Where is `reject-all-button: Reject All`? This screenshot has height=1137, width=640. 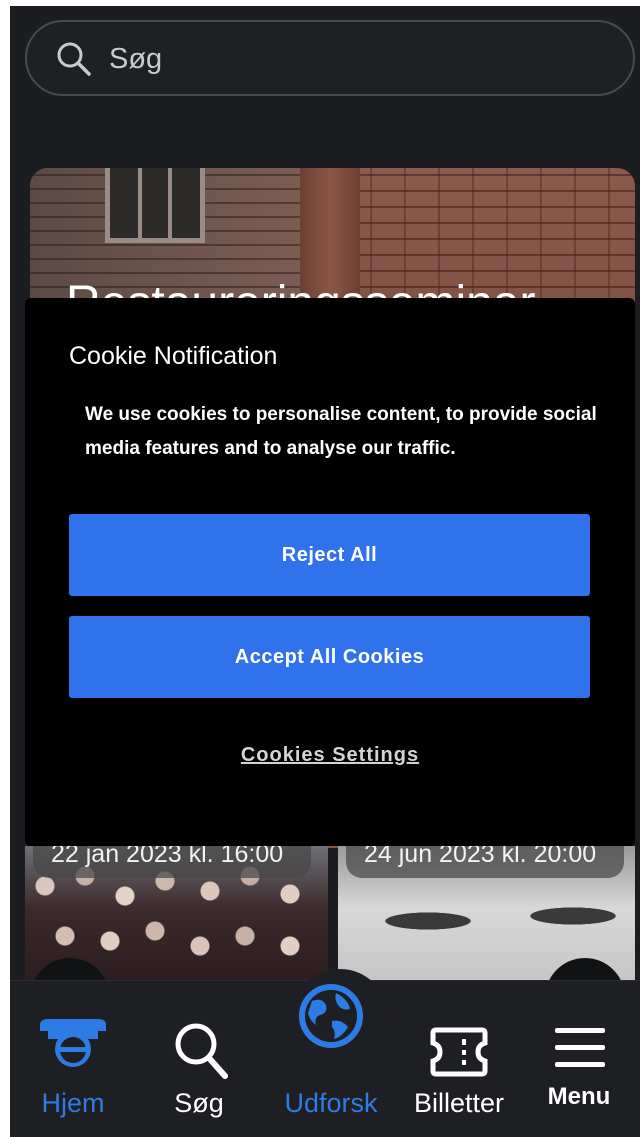
reject-all-button: Reject All is located at coordinates (329, 555).